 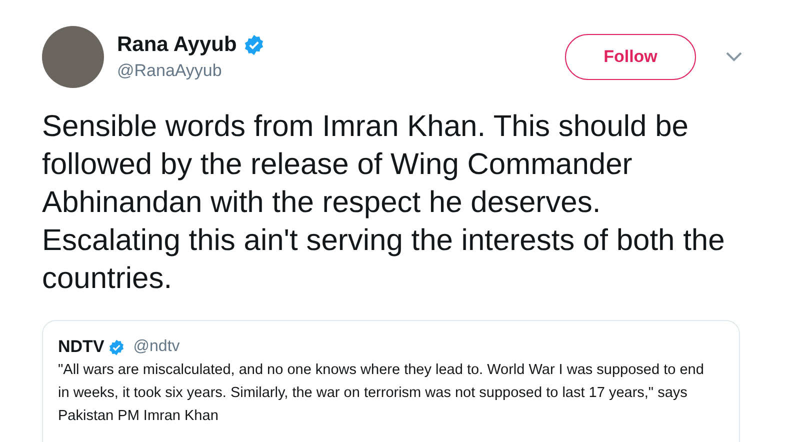 What do you see at coordinates (81, 347) in the screenshot?
I see `quoted-author-name: NDTV` at bounding box center [81, 347].